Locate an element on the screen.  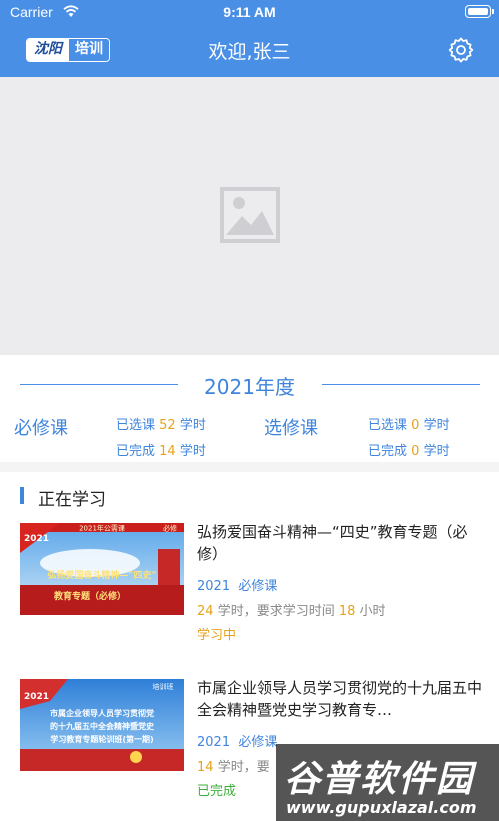
course-status: 学习中 is located at coordinates (217, 635).